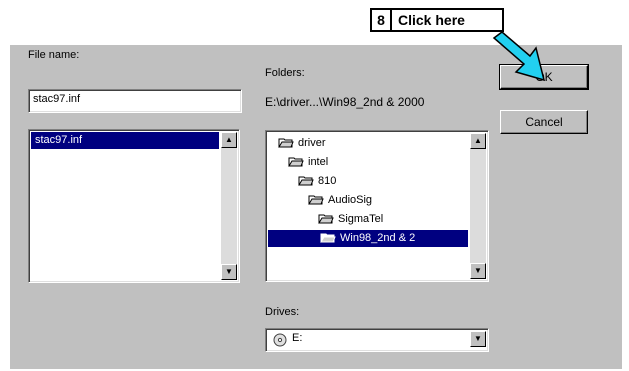 The width and height of the screenshot is (629, 371). Describe the element at coordinates (478, 339) in the screenshot. I see `drives-dropdown-button: ▼` at that location.